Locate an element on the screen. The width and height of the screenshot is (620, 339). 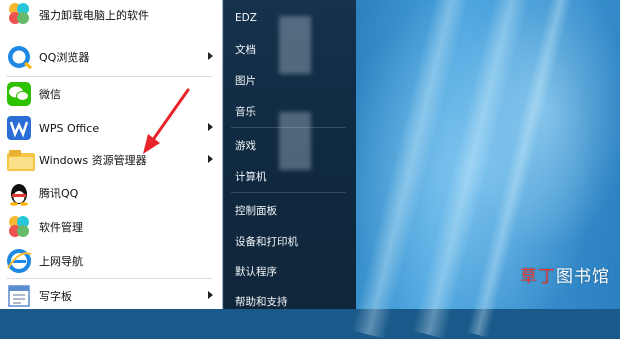
watermark-logo: 草丁图书馆 is located at coordinates (565, 274).